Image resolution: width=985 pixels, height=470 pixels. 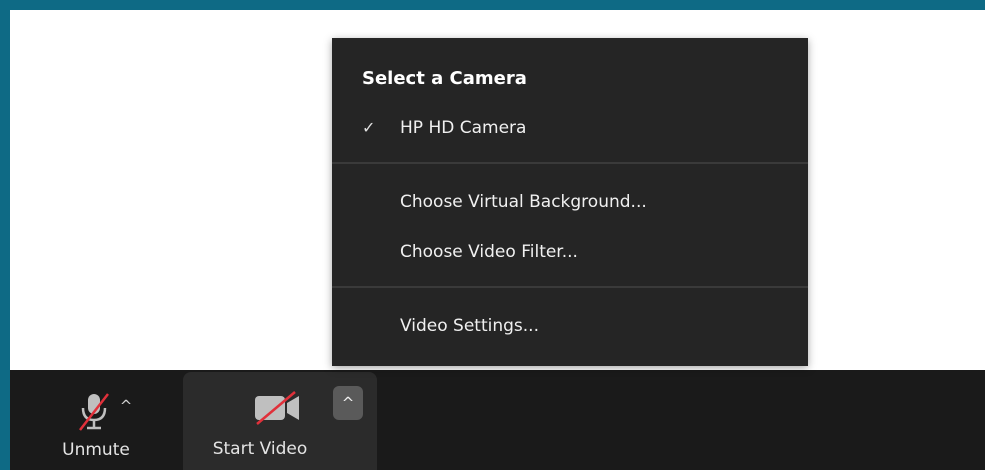 I want to click on start-video-label: Start Video, so click(x=260, y=449).